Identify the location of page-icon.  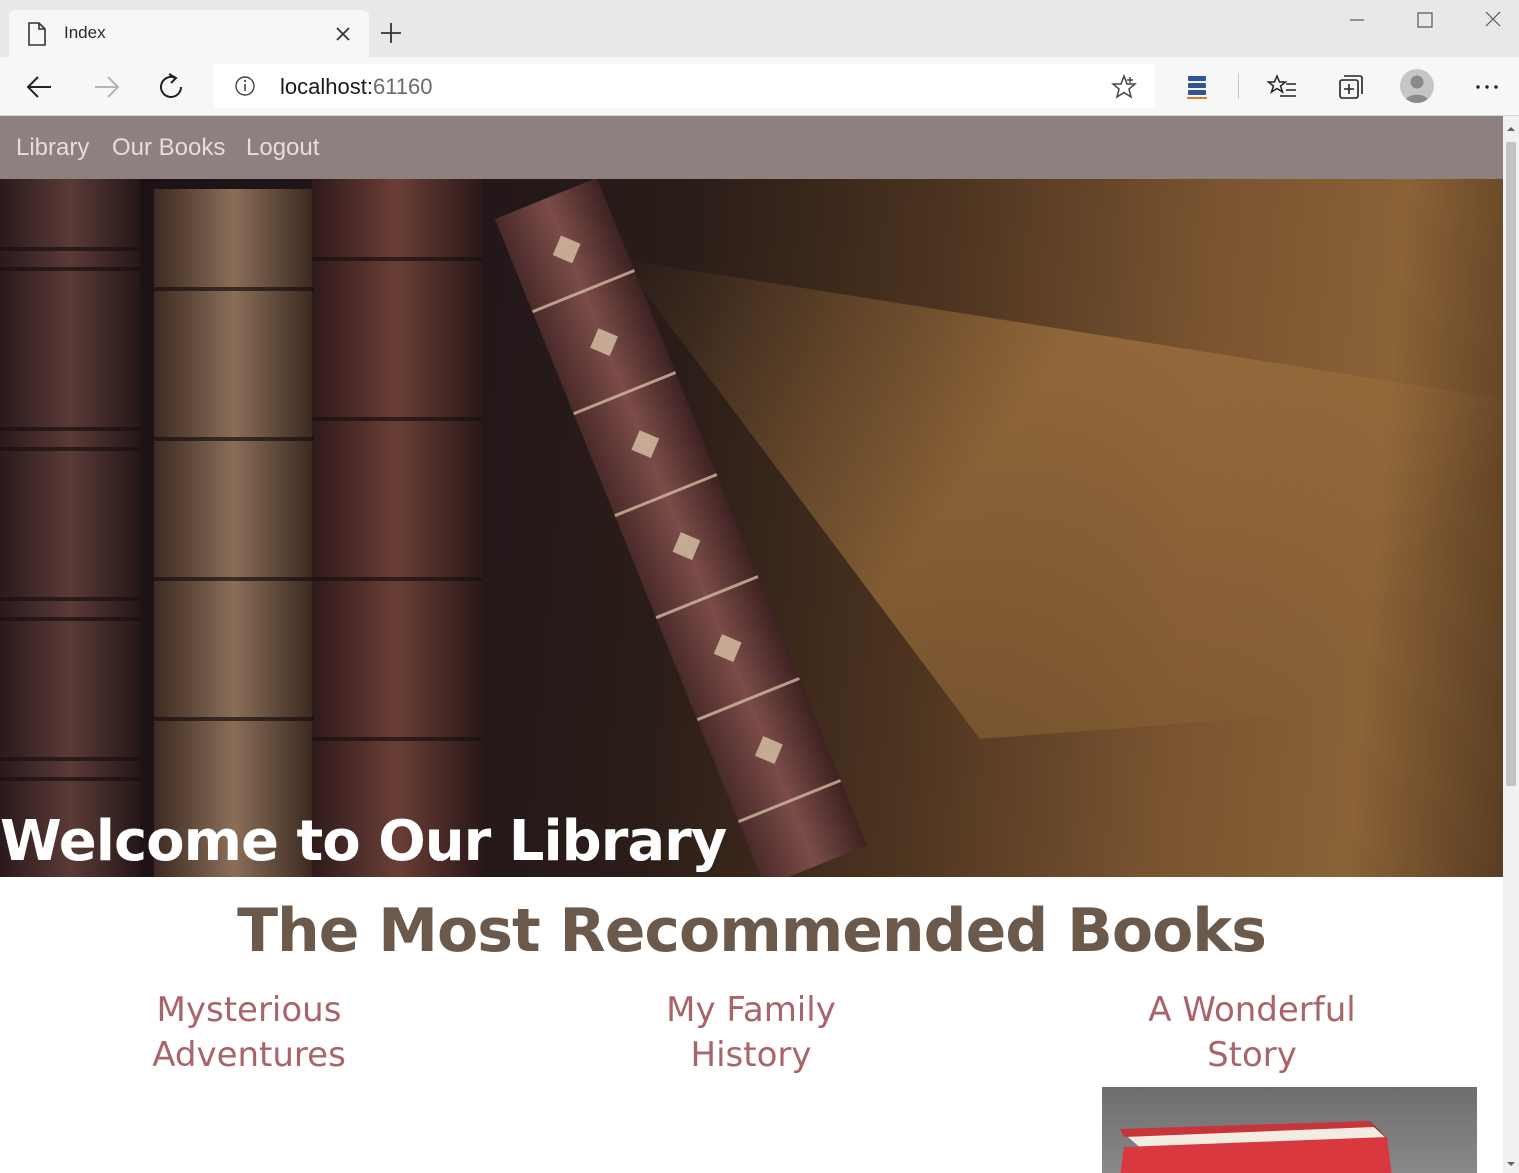
(37, 34).